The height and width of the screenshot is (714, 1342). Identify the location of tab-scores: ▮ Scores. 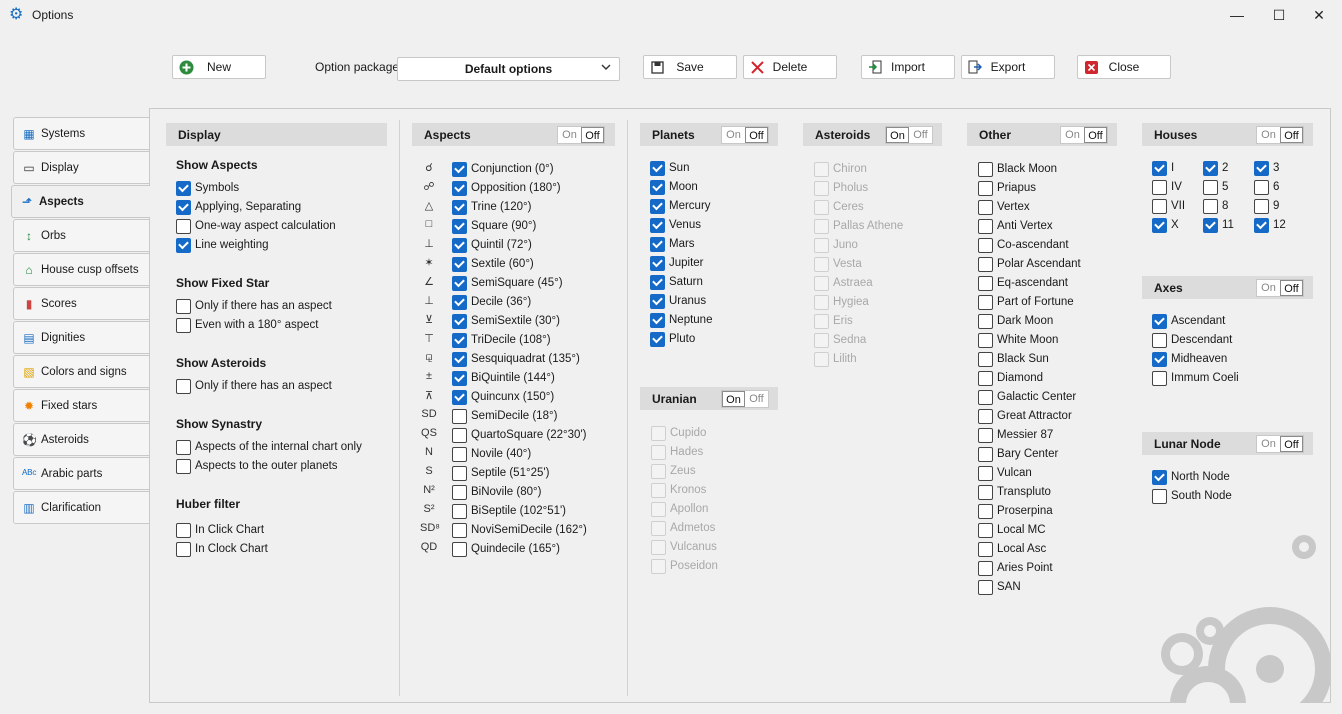
(81, 303).